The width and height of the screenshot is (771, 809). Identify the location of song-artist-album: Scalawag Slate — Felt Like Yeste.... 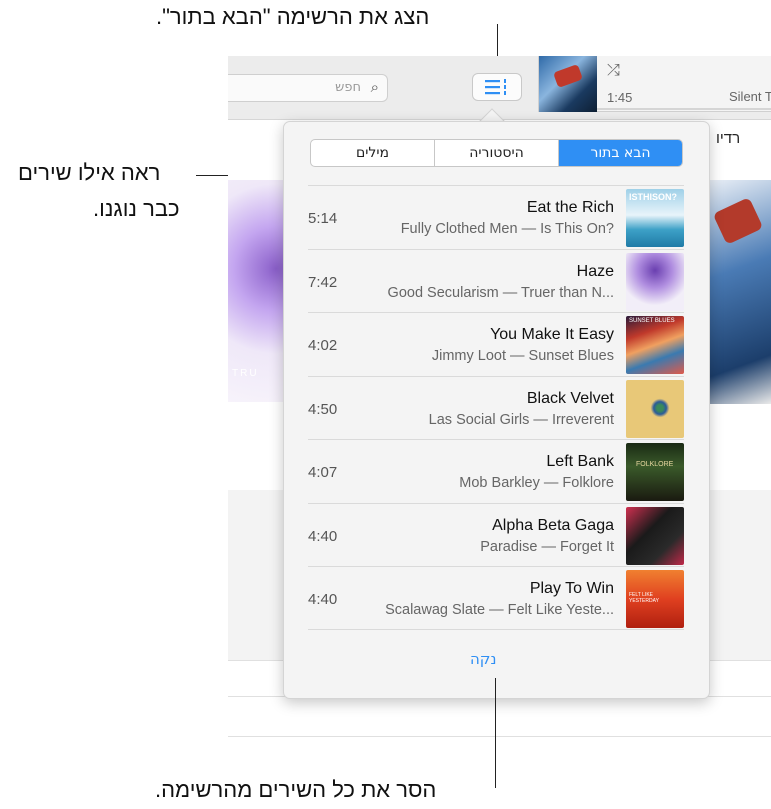
(499, 610).